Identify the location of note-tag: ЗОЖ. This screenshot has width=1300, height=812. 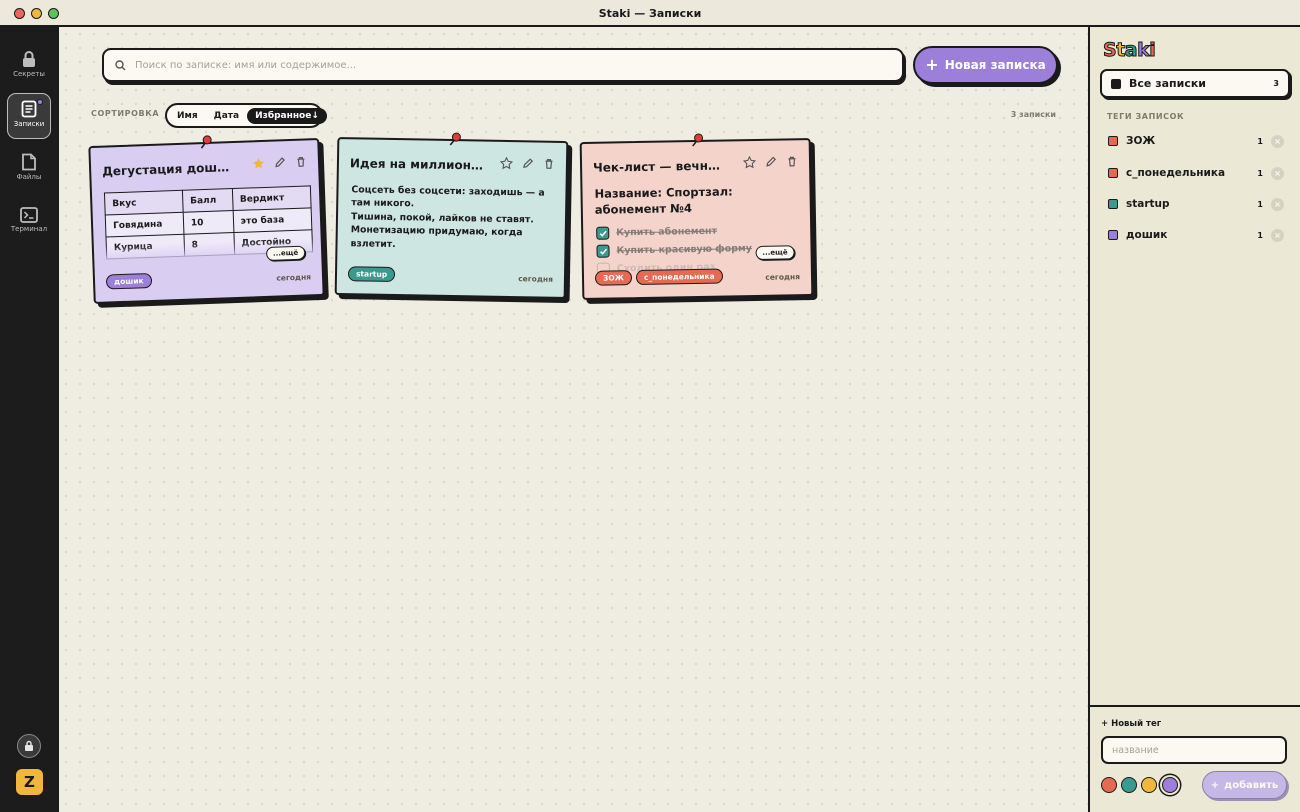
(613, 278).